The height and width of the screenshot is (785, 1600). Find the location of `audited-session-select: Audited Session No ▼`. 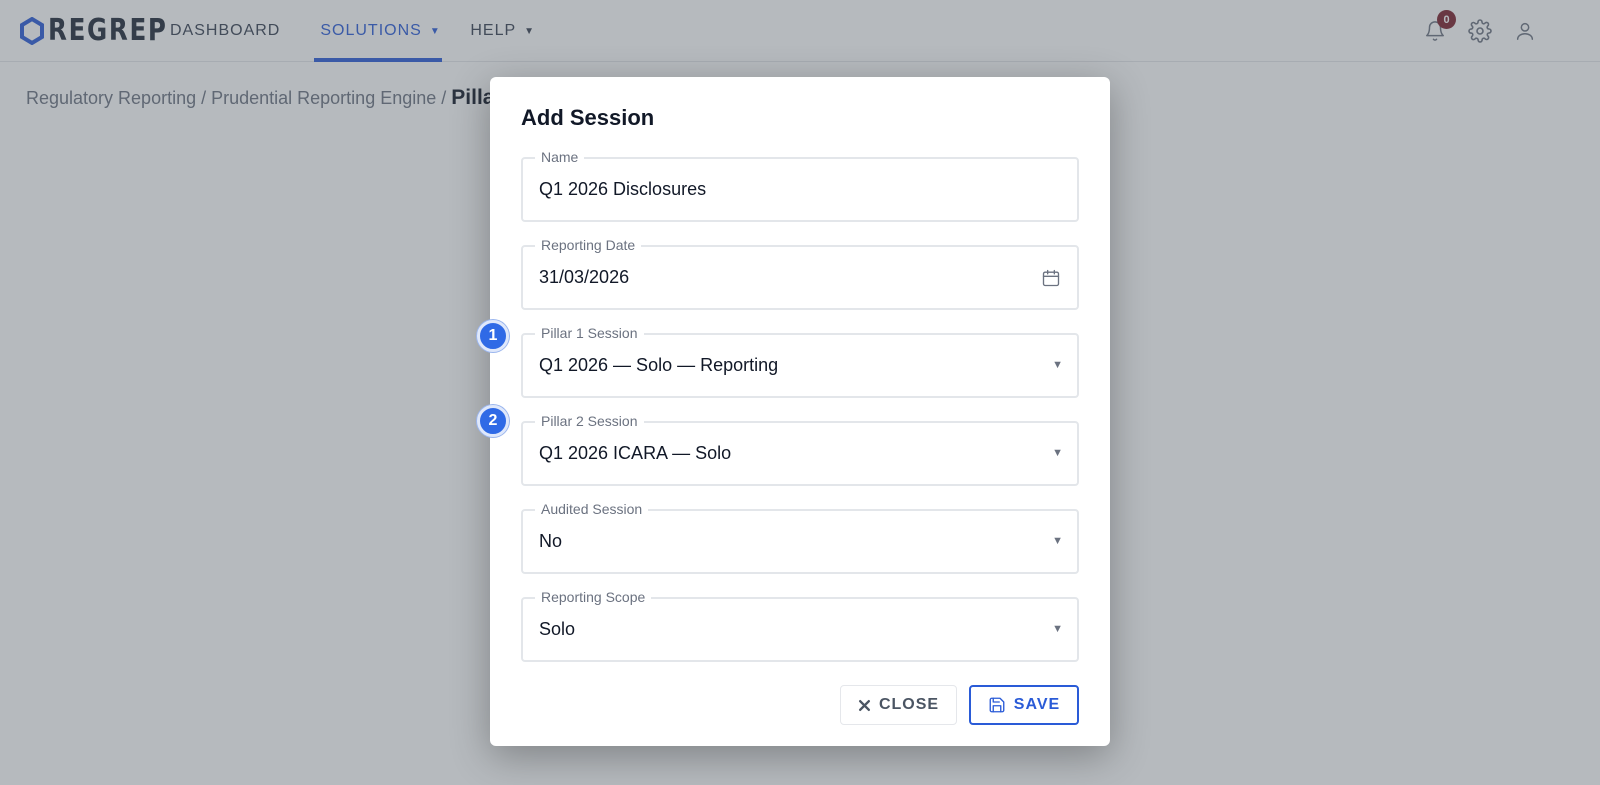

audited-session-select: Audited Session No ▼ is located at coordinates (800, 537).